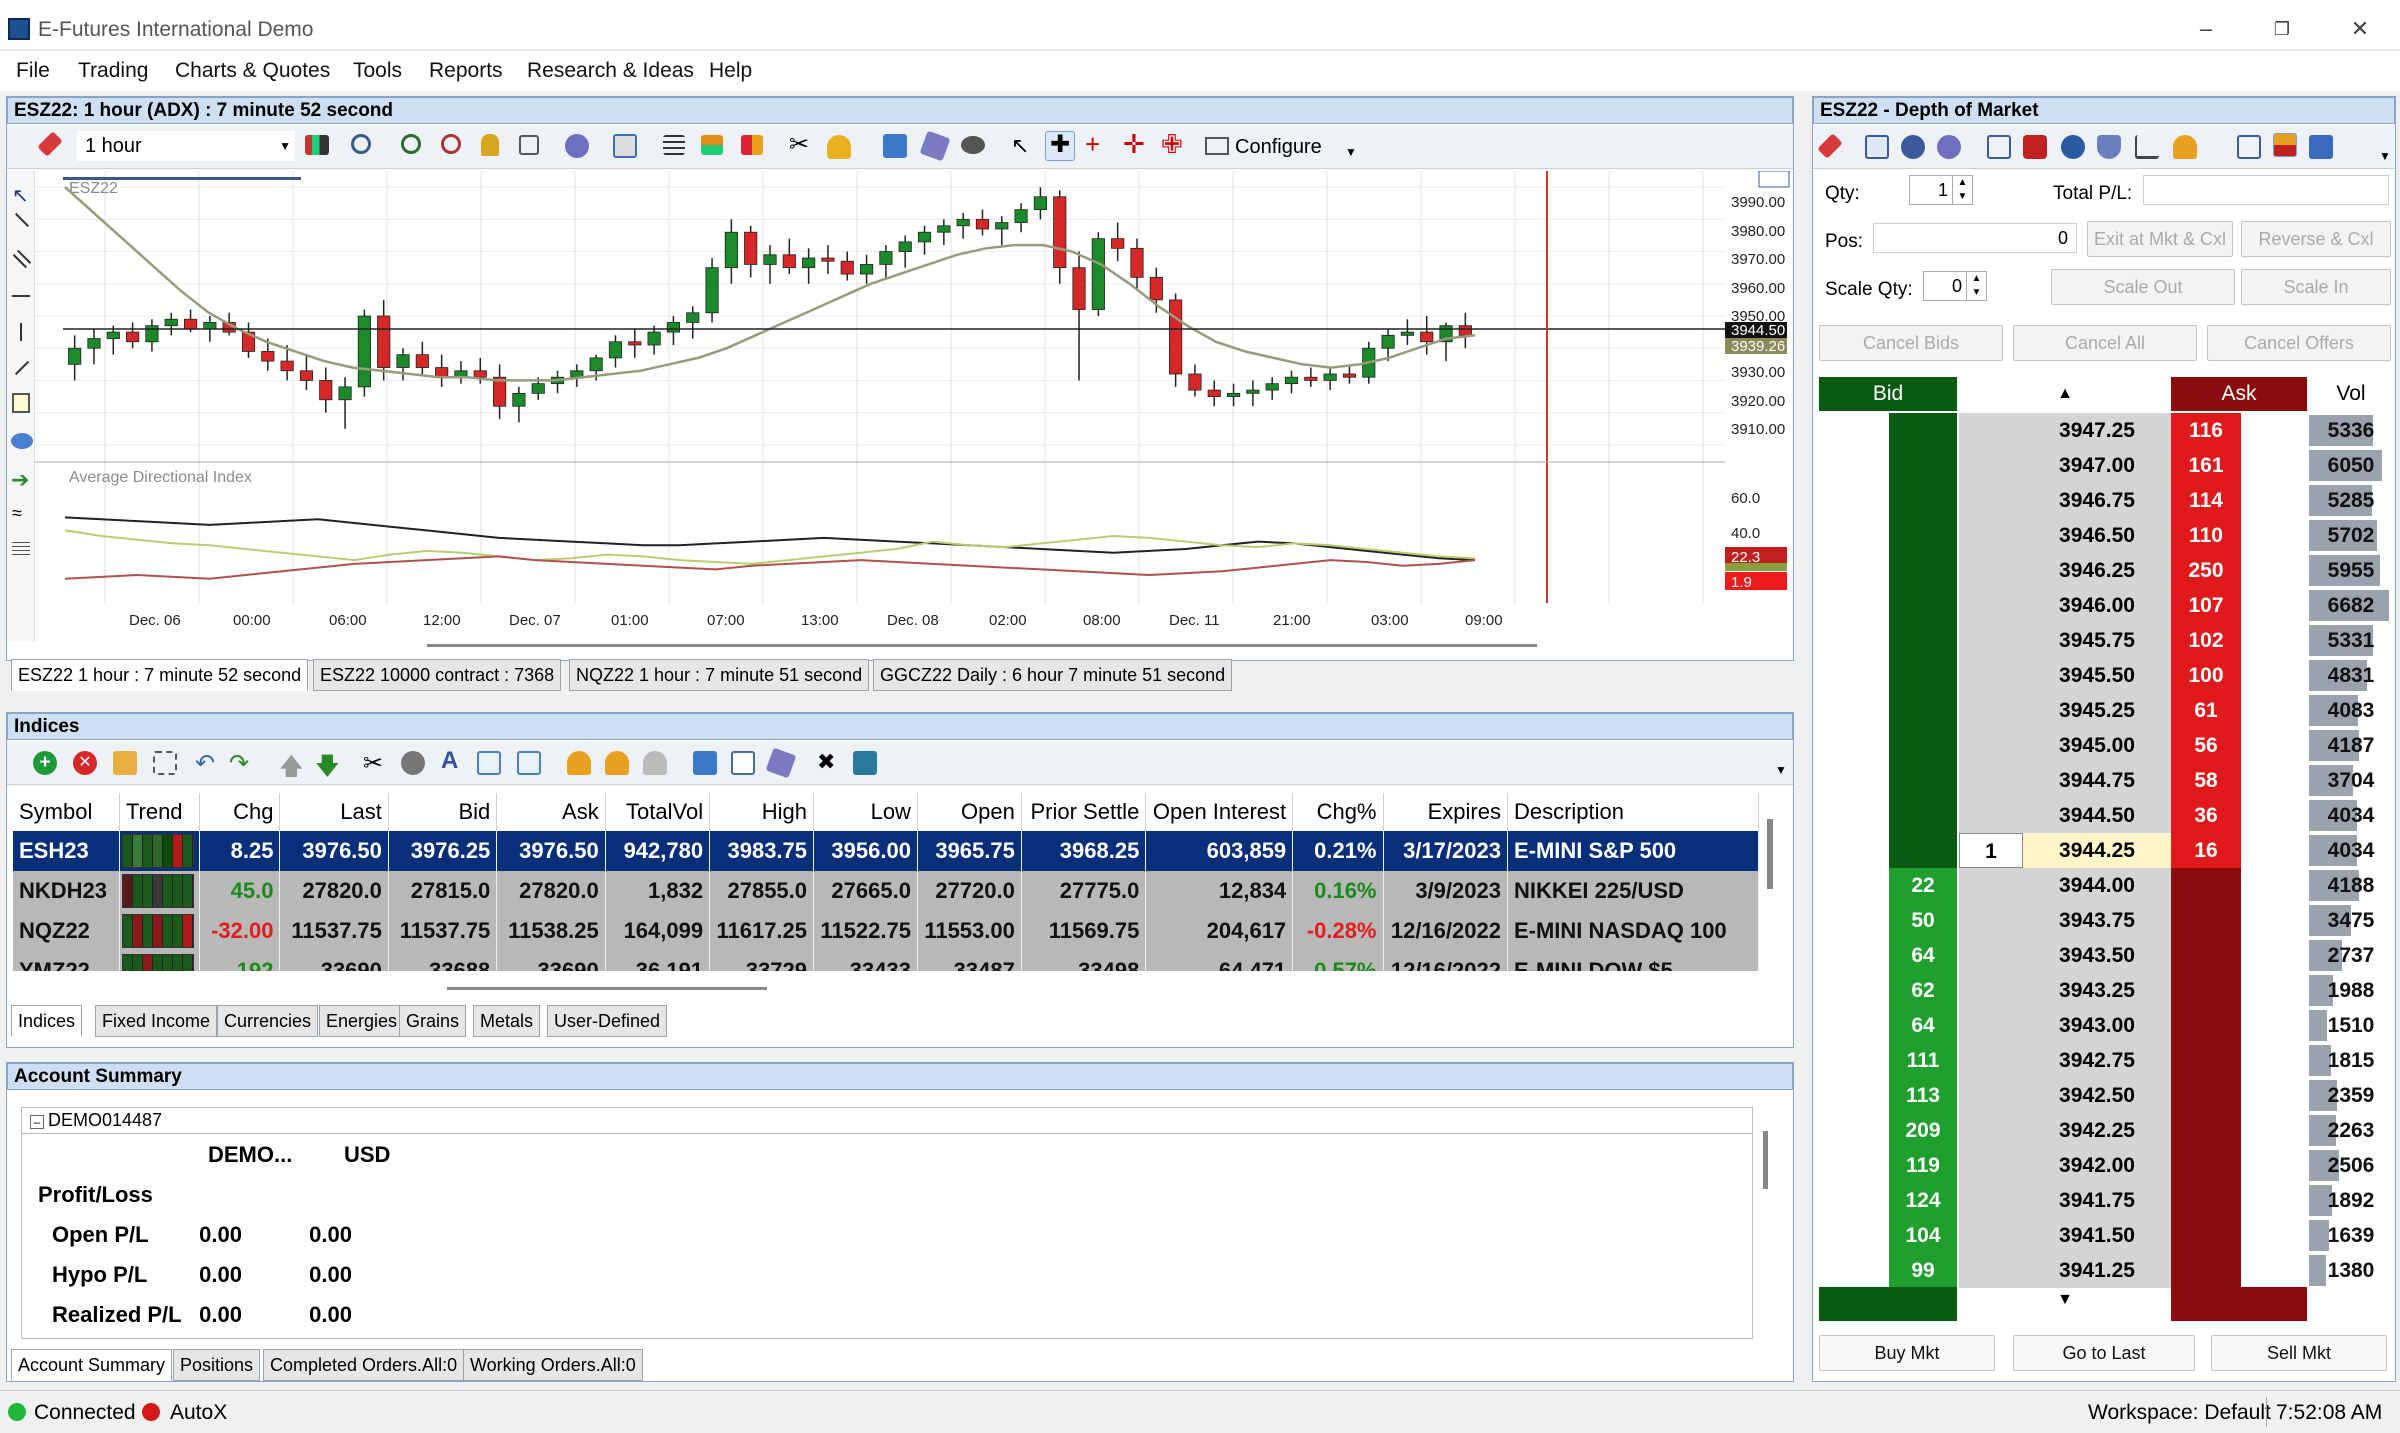  Describe the element at coordinates (2385, 156) in the screenshot. I see `toolbar-overflow-icon: ▼` at that location.